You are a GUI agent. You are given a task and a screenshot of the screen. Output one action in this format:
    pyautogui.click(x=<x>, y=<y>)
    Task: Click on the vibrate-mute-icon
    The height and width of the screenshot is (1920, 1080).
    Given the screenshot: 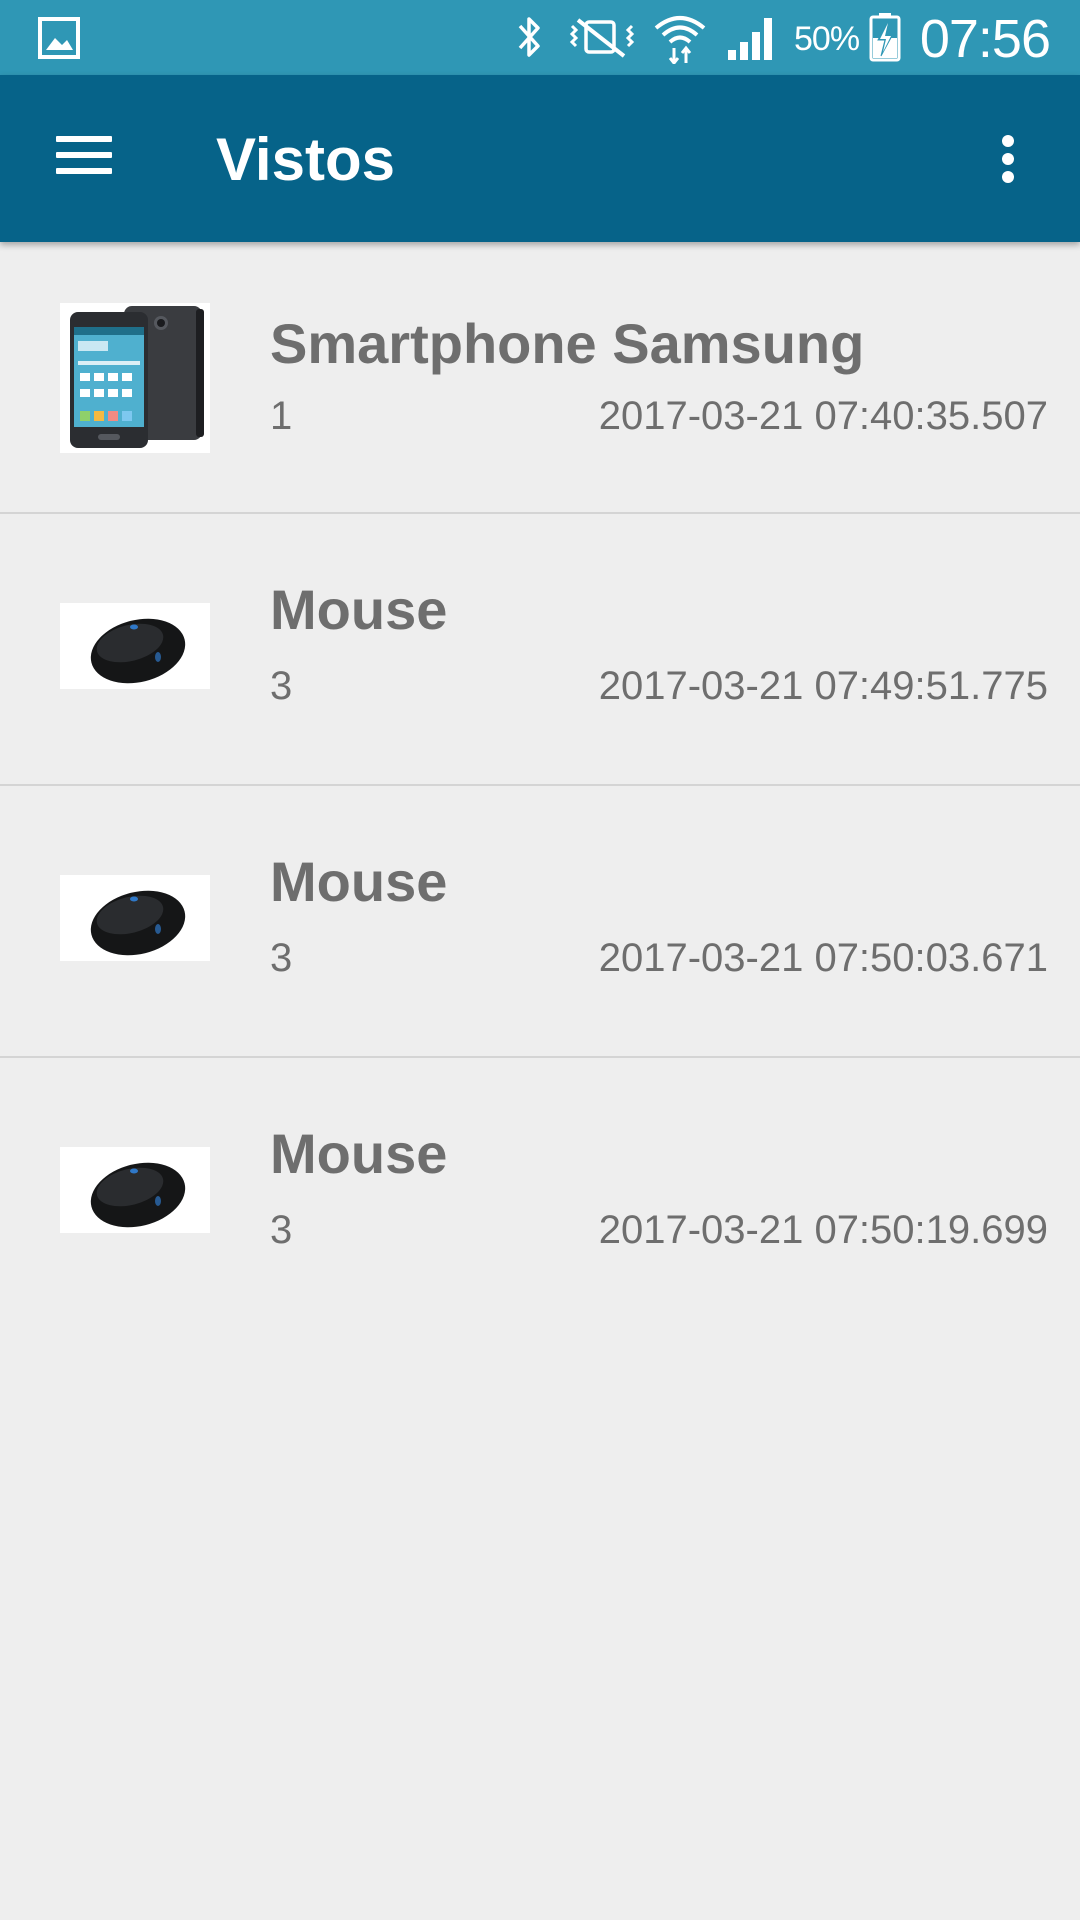 What is the action you would take?
    pyautogui.click(x=602, y=38)
    